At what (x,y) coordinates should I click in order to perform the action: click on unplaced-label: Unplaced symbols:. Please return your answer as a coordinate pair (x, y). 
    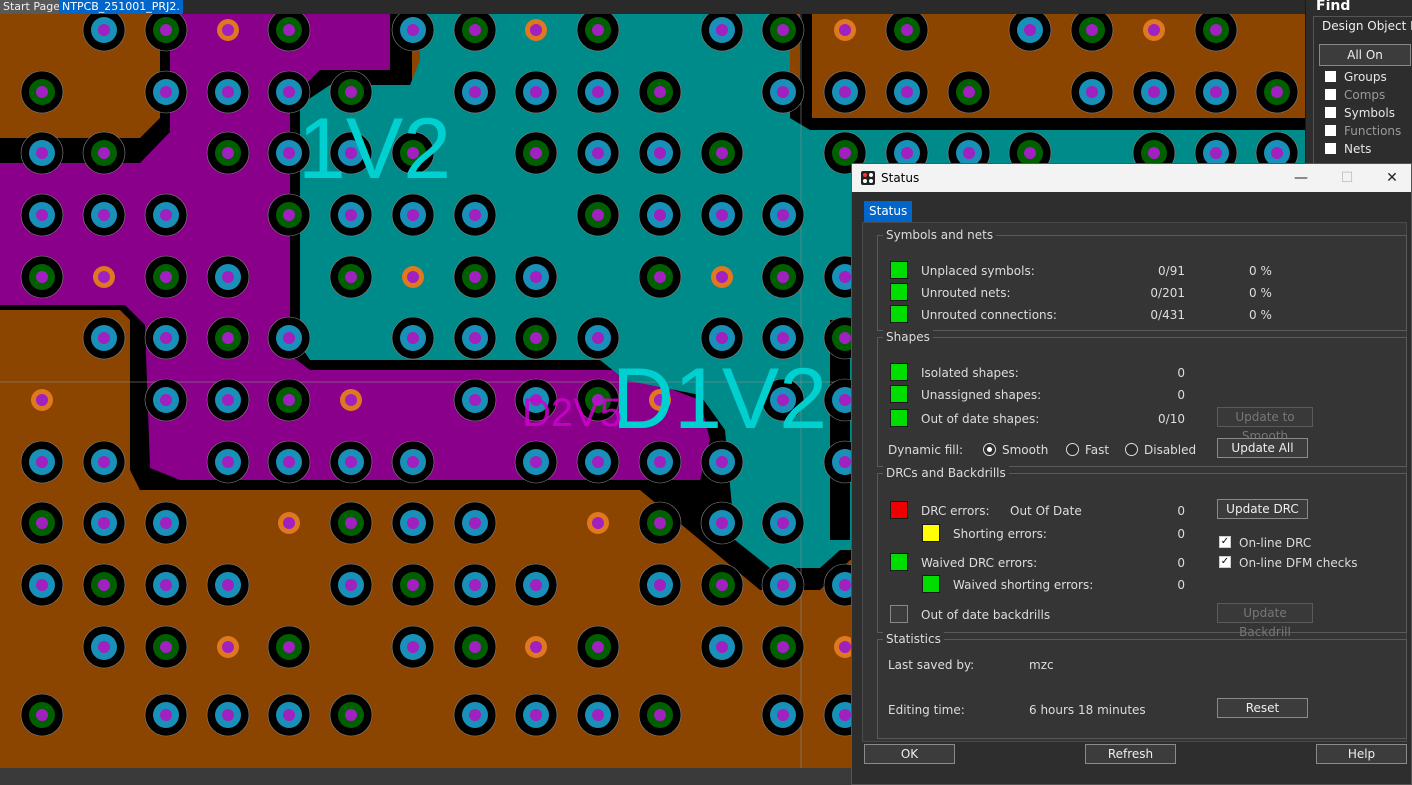
    Looking at the image, I should click on (978, 271).